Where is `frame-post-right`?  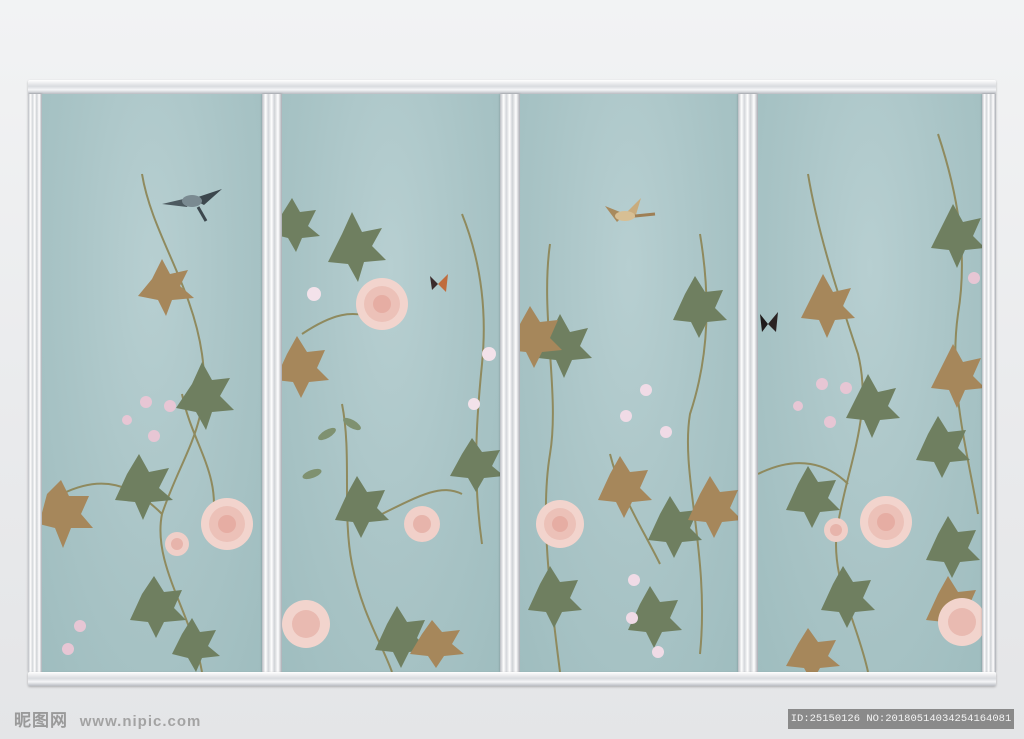 frame-post-right is located at coordinates (989, 383).